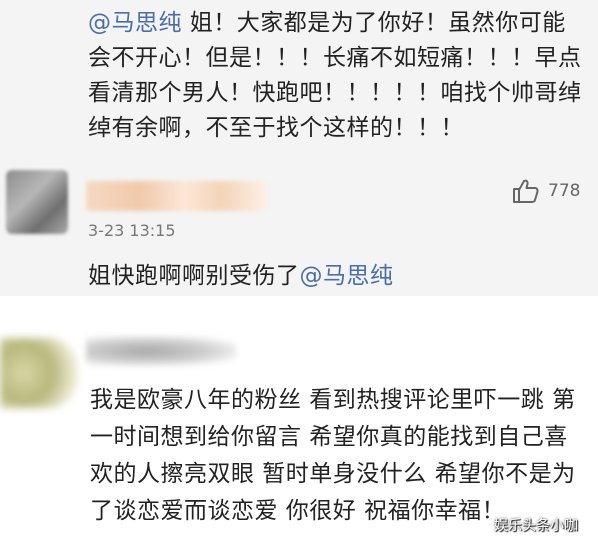 The height and width of the screenshot is (539, 598). I want to click on like-button: 778, so click(546, 191).